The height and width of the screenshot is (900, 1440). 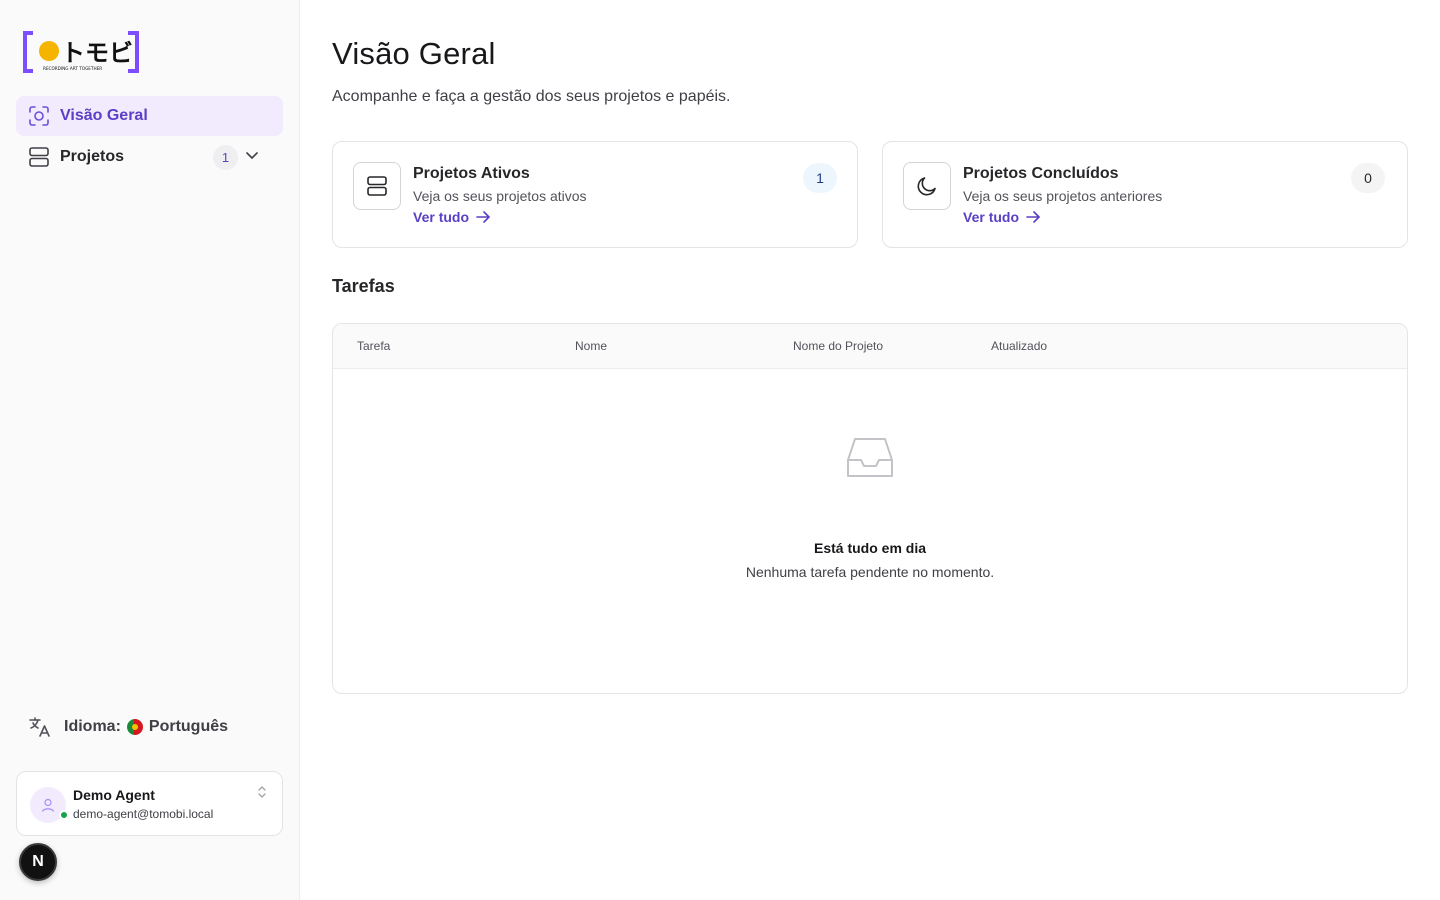 What do you see at coordinates (870, 548) in the screenshot?
I see `empty-state-title: Está tudo em dia` at bounding box center [870, 548].